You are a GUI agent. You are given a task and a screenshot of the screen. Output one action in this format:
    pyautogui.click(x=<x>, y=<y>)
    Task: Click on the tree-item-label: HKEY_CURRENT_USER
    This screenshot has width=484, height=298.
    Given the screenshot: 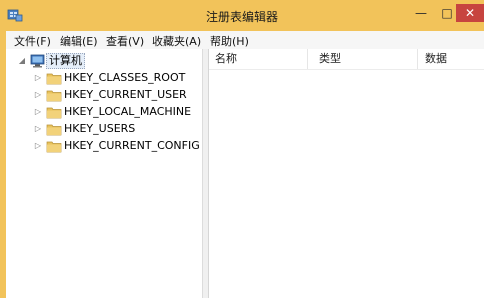 What is the action you would take?
    pyautogui.click(x=125, y=94)
    